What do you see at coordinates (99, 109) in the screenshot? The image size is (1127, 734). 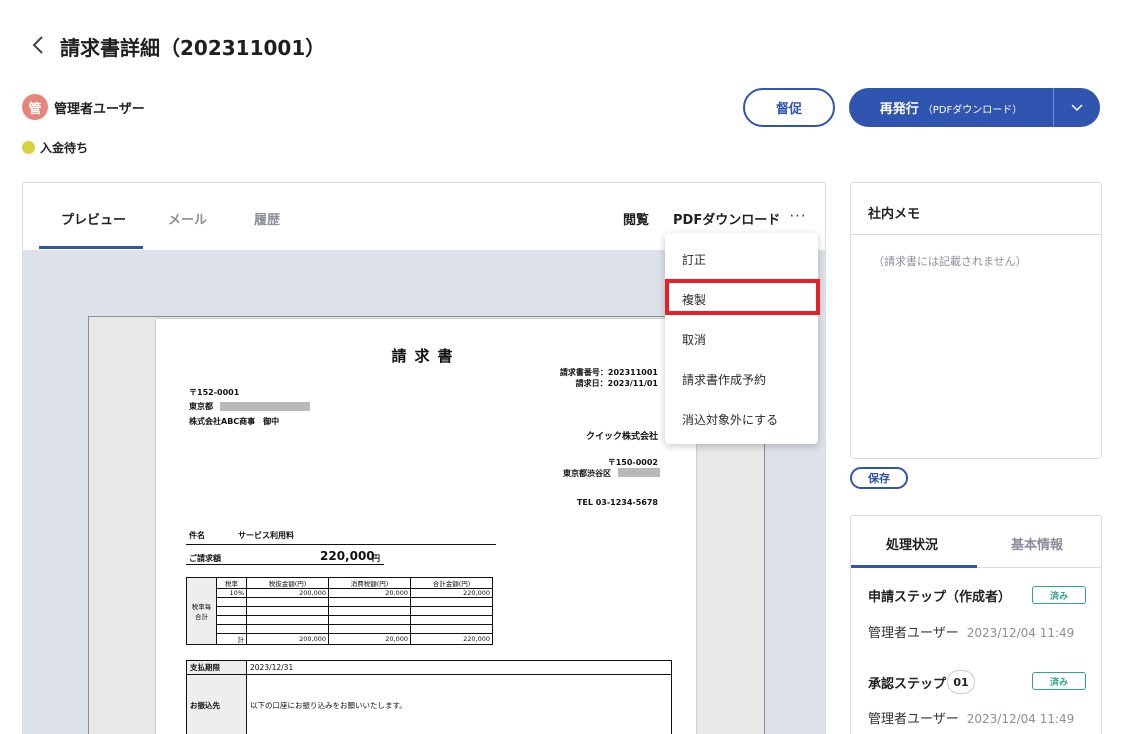 I see `user-name: 管理者ユーザー` at bounding box center [99, 109].